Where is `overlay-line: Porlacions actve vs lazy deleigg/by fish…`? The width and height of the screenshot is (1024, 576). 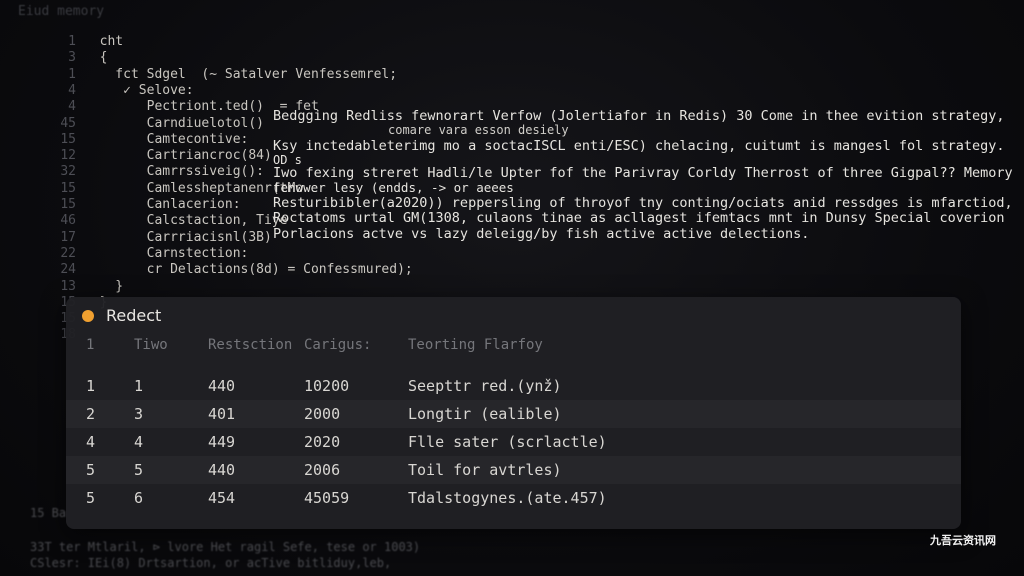
overlay-line: Porlacions actve vs lazy deleigg/by fish… is located at coordinates (541, 234).